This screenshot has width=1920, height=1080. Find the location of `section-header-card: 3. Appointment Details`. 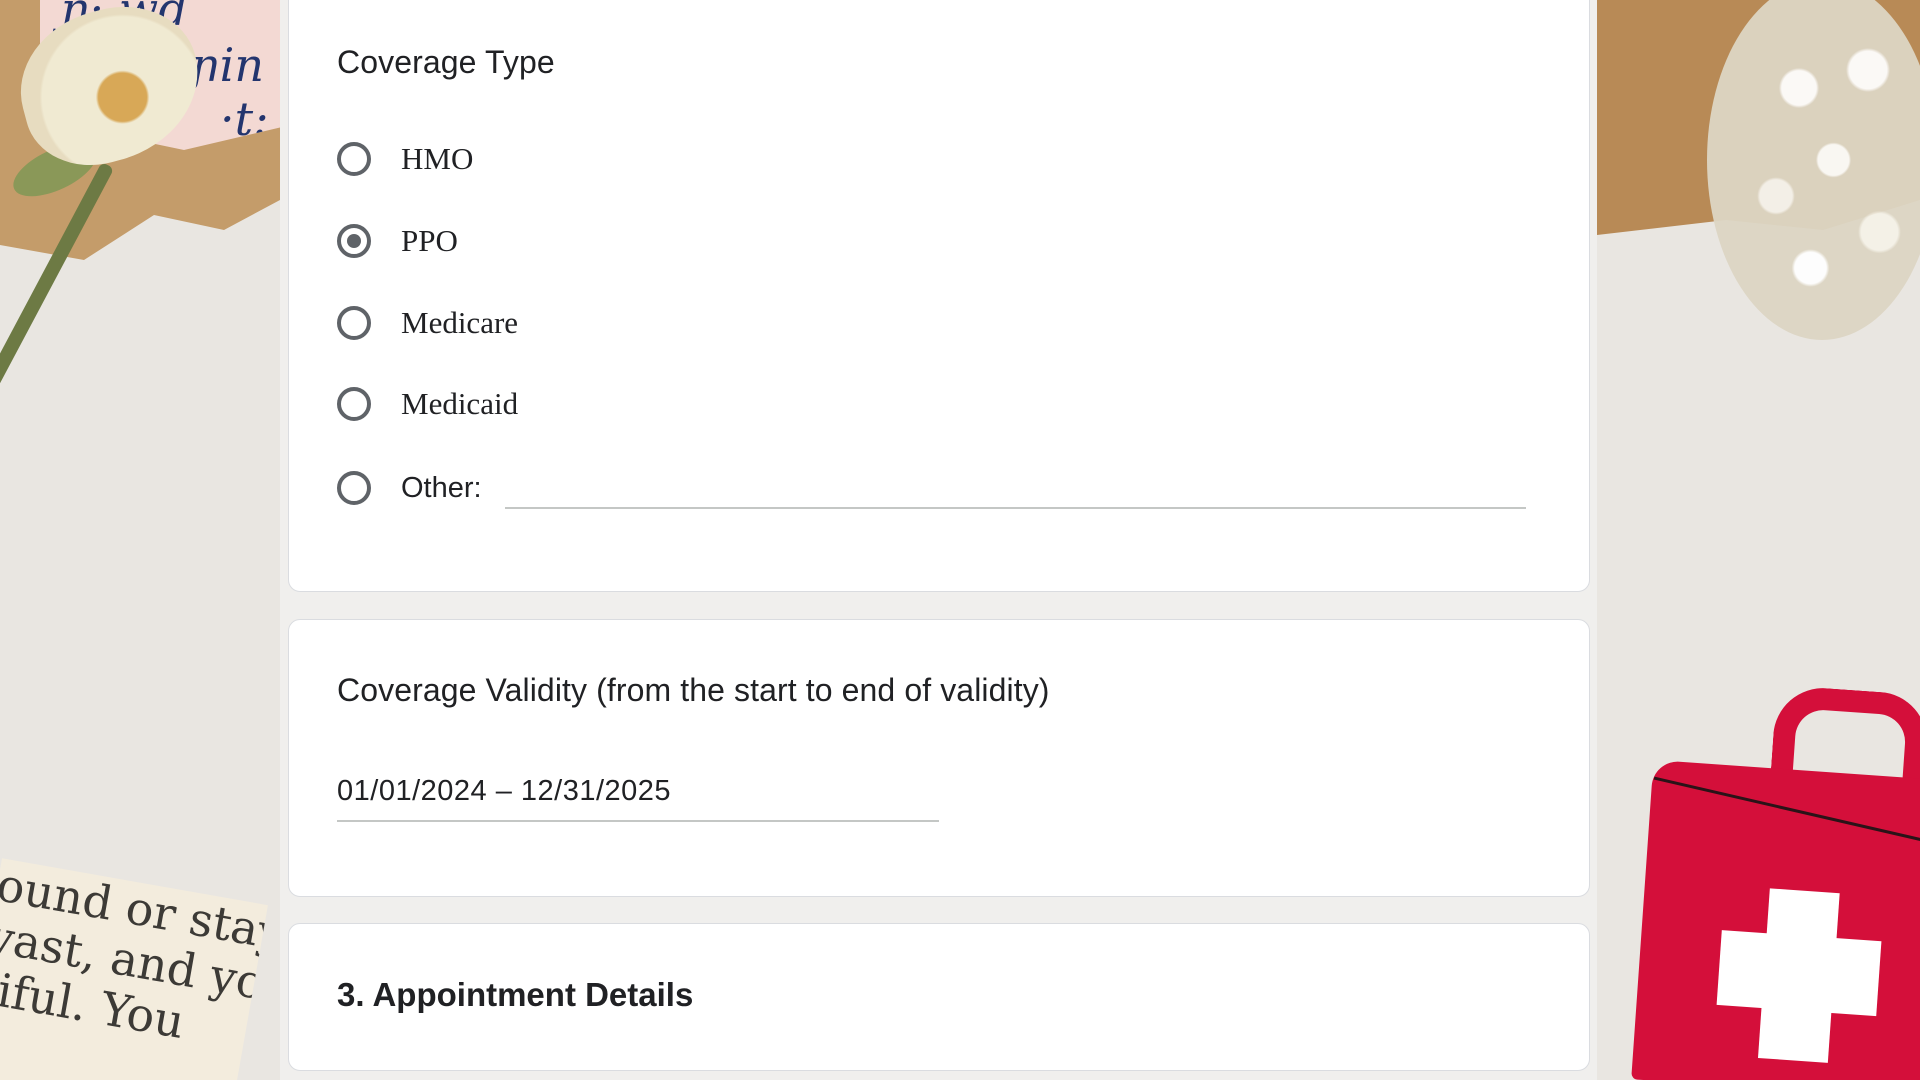

section-header-card: 3. Appointment Details is located at coordinates (939, 997).